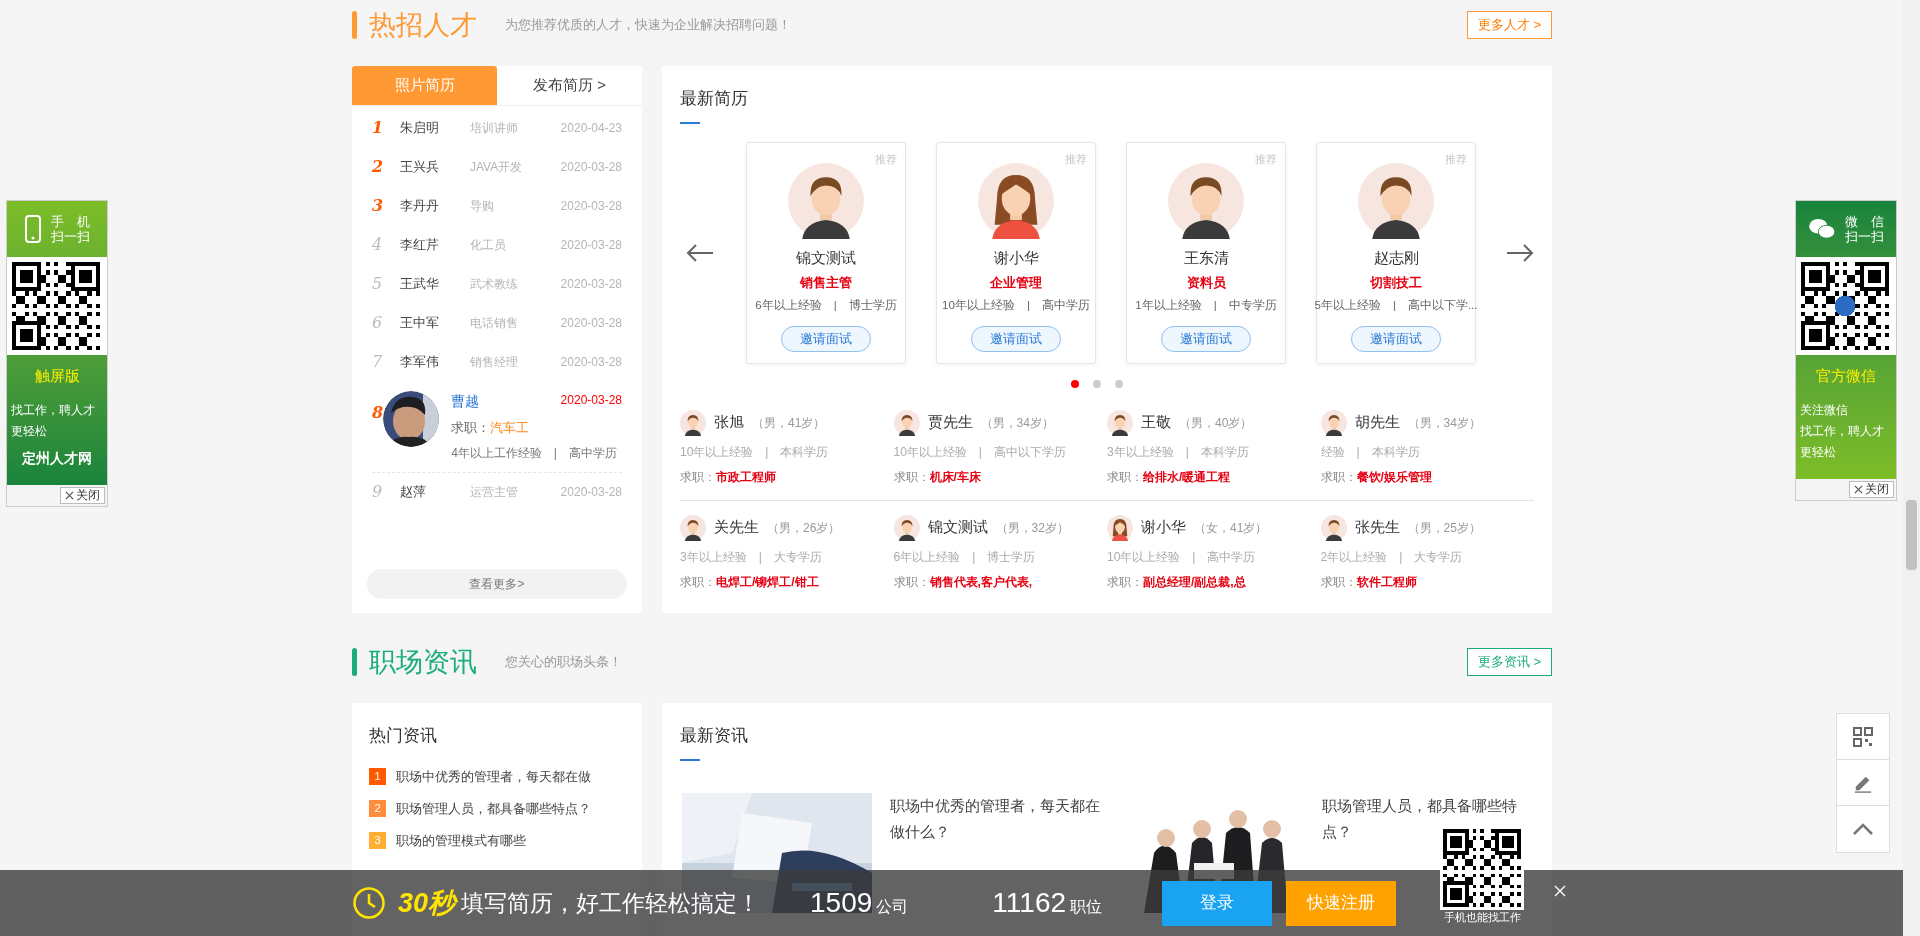 Image resolution: width=1920 pixels, height=936 pixels. What do you see at coordinates (690, 122) in the screenshot?
I see `title-underline` at bounding box center [690, 122].